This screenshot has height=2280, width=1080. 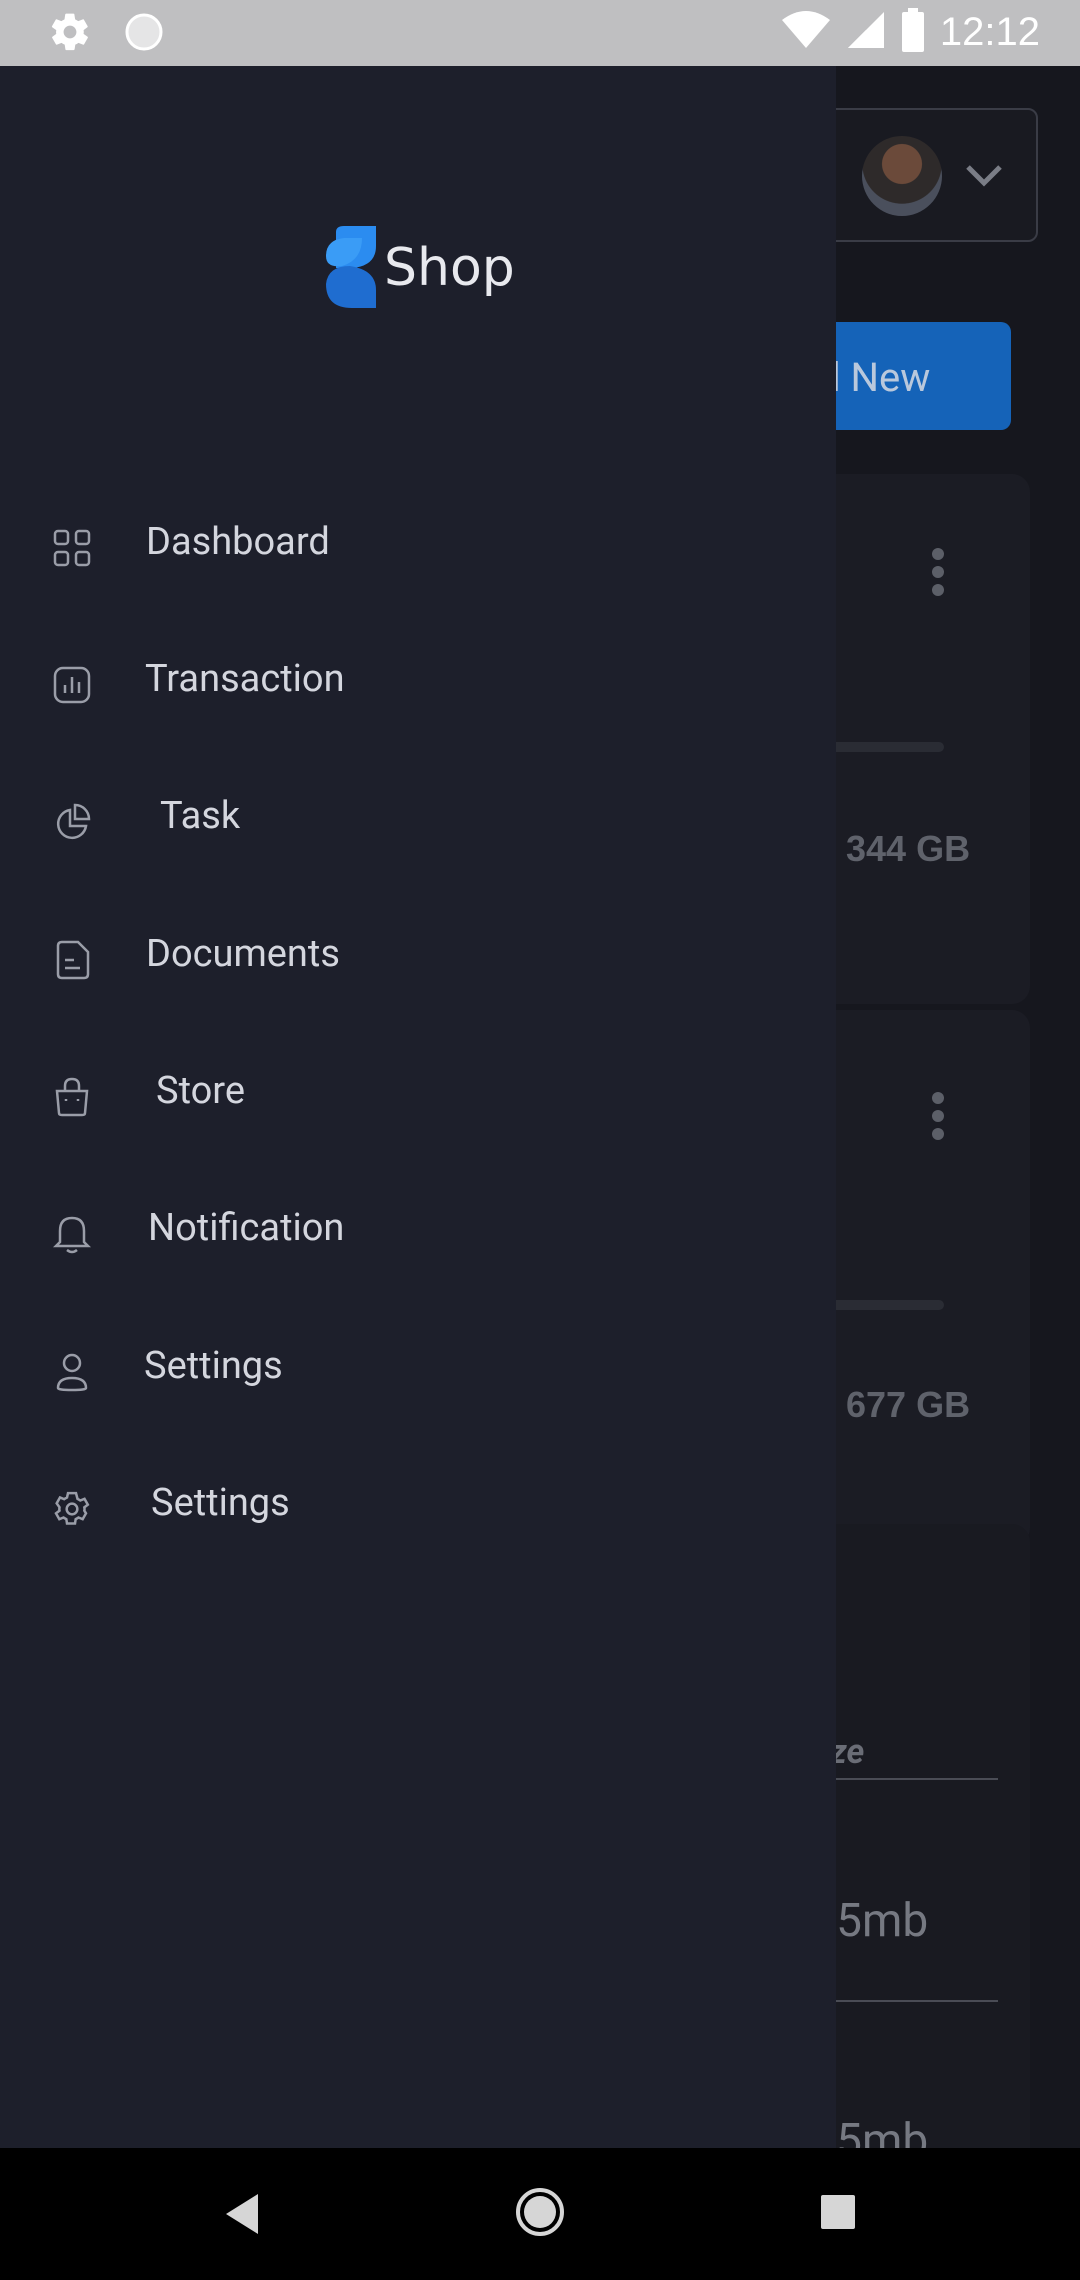 What do you see at coordinates (418, 547) in the screenshot?
I see `drawer-item-dashboard: Dashboard` at bounding box center [418, 547].